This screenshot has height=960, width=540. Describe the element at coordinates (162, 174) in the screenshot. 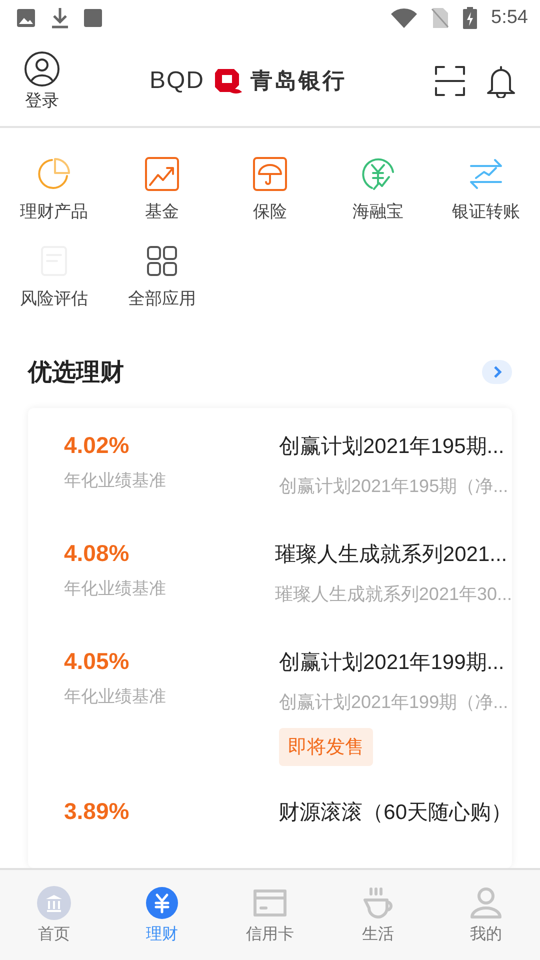

I see `trend-chart-icon` at that location.